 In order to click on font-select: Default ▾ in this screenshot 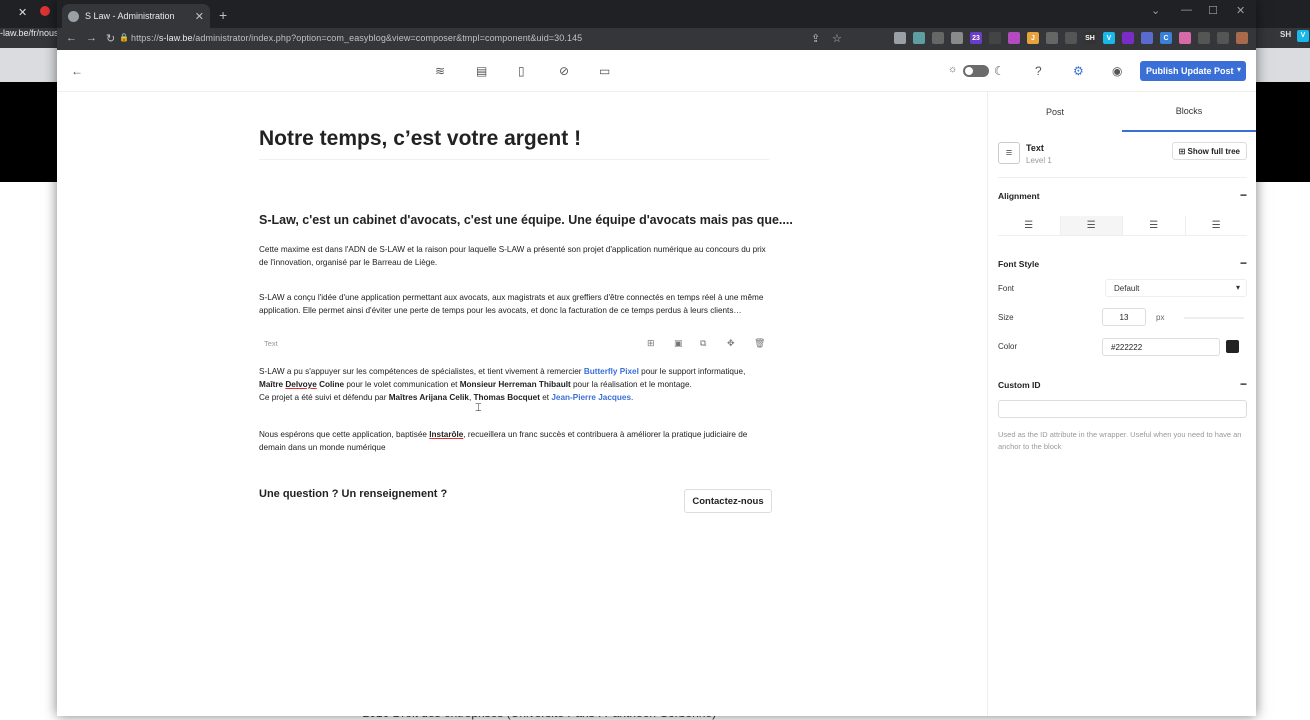, I will do `click(1176, 288)`.